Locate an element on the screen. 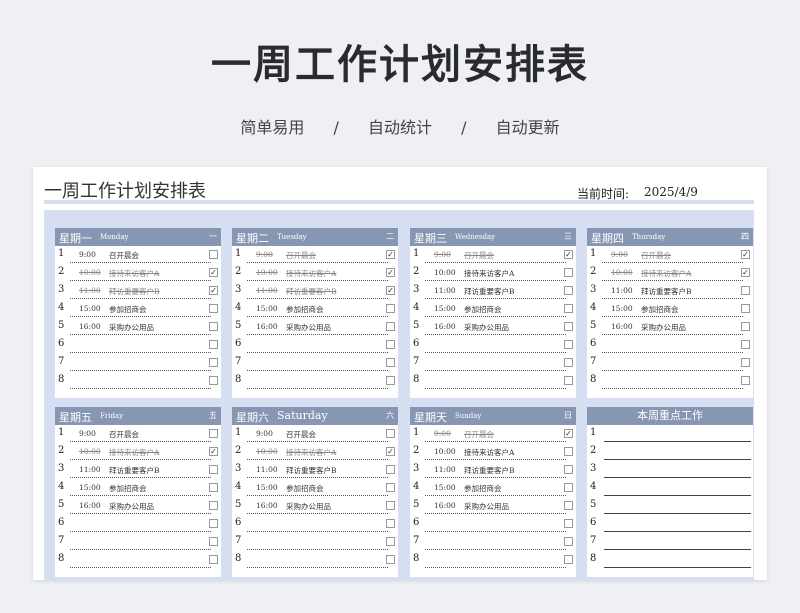 Image resolution: width=800 pixels, height=613 pixels. task-row: 1 9:00 召开晨会 ✓ is located at coordinates (670, 255).